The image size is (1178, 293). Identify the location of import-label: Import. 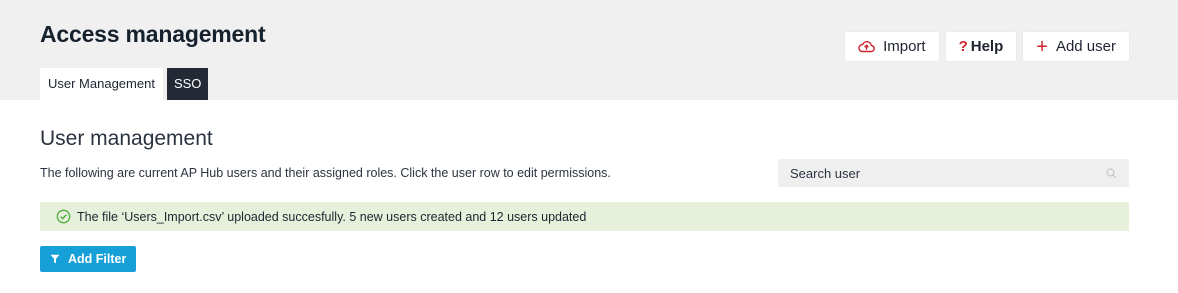
(904, 46).